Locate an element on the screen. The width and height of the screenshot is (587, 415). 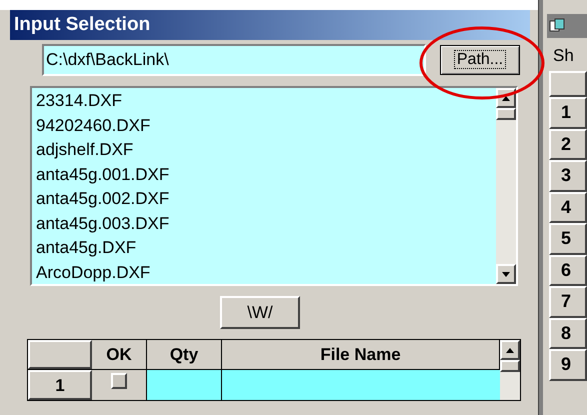
row-header: 7 is located at coordinates (568, 302).